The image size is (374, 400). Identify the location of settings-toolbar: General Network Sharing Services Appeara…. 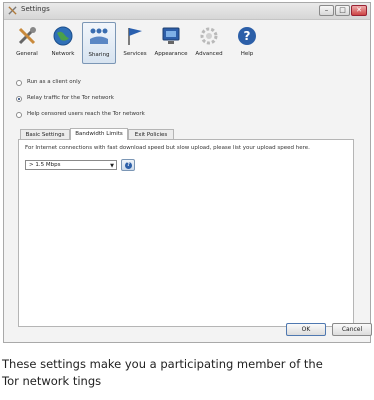
(187, 43).